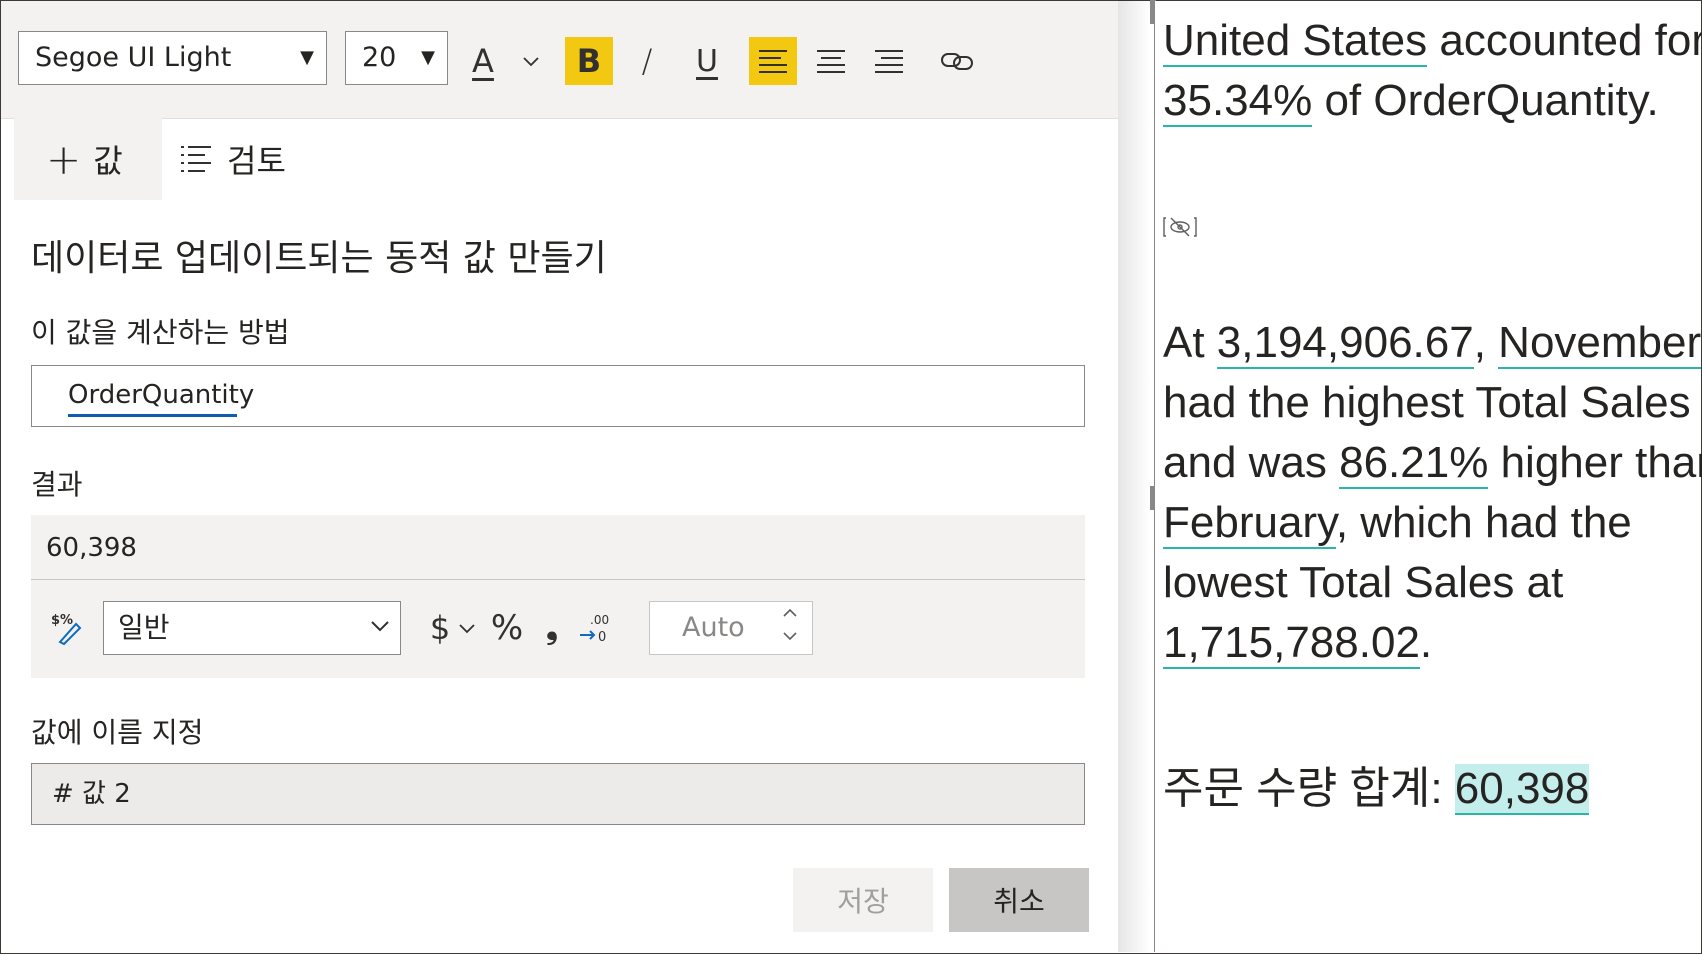 This screenshot has width=1702, height=954. Describe the element at coordinates (1564, 40) in the screenshot. I see `narrative-text: accounted for` at that location.